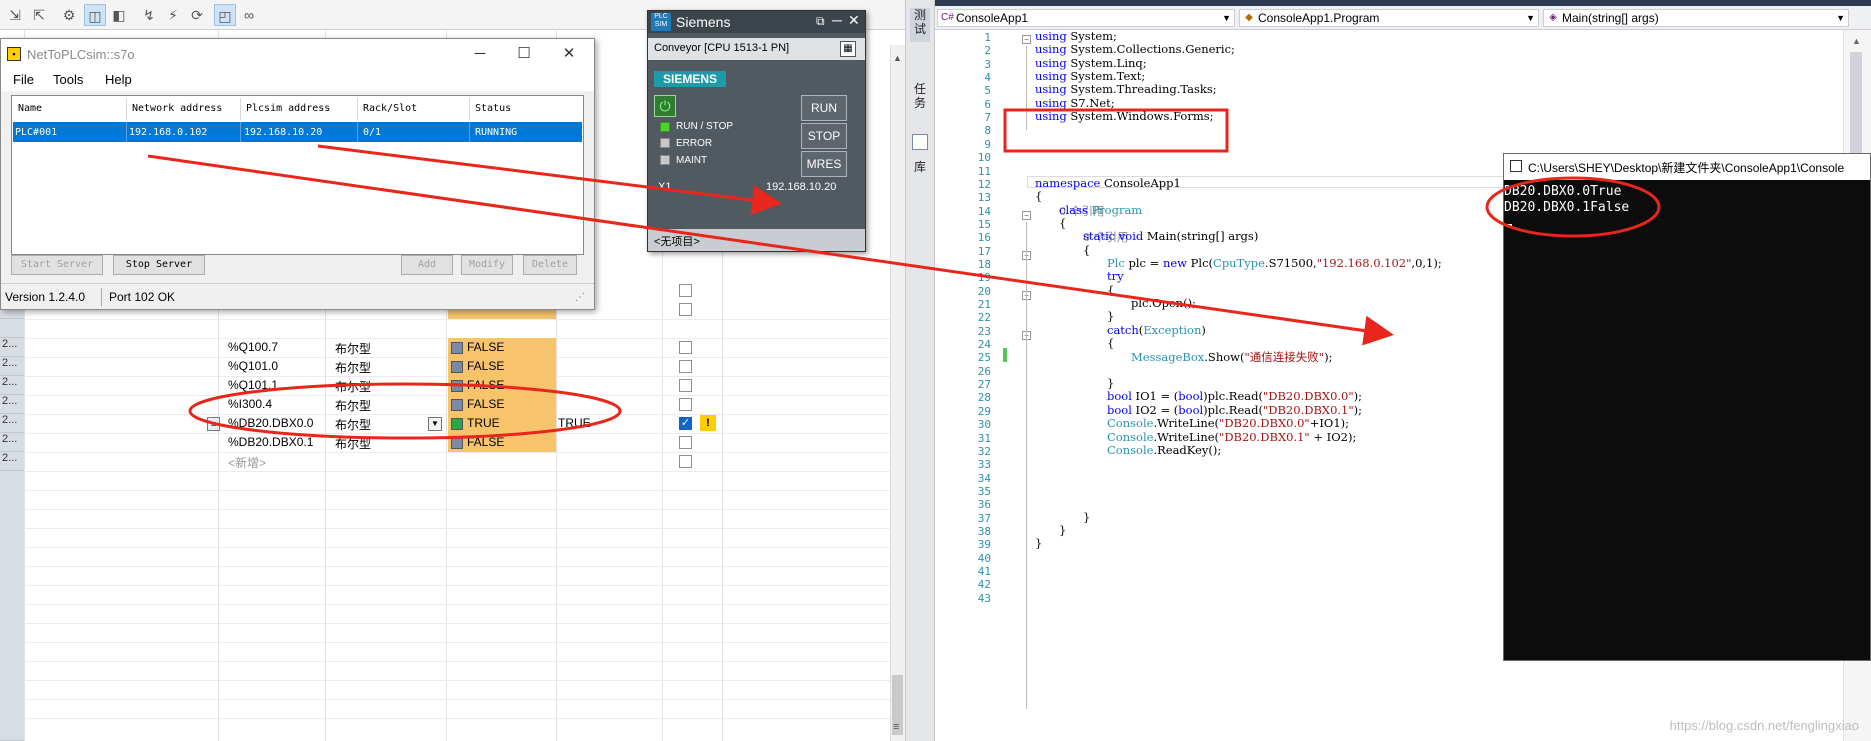  What do you see at coordinates (427, 265) in the screenshot?
I see `add-button: Add` at bounding box center [427, 265].